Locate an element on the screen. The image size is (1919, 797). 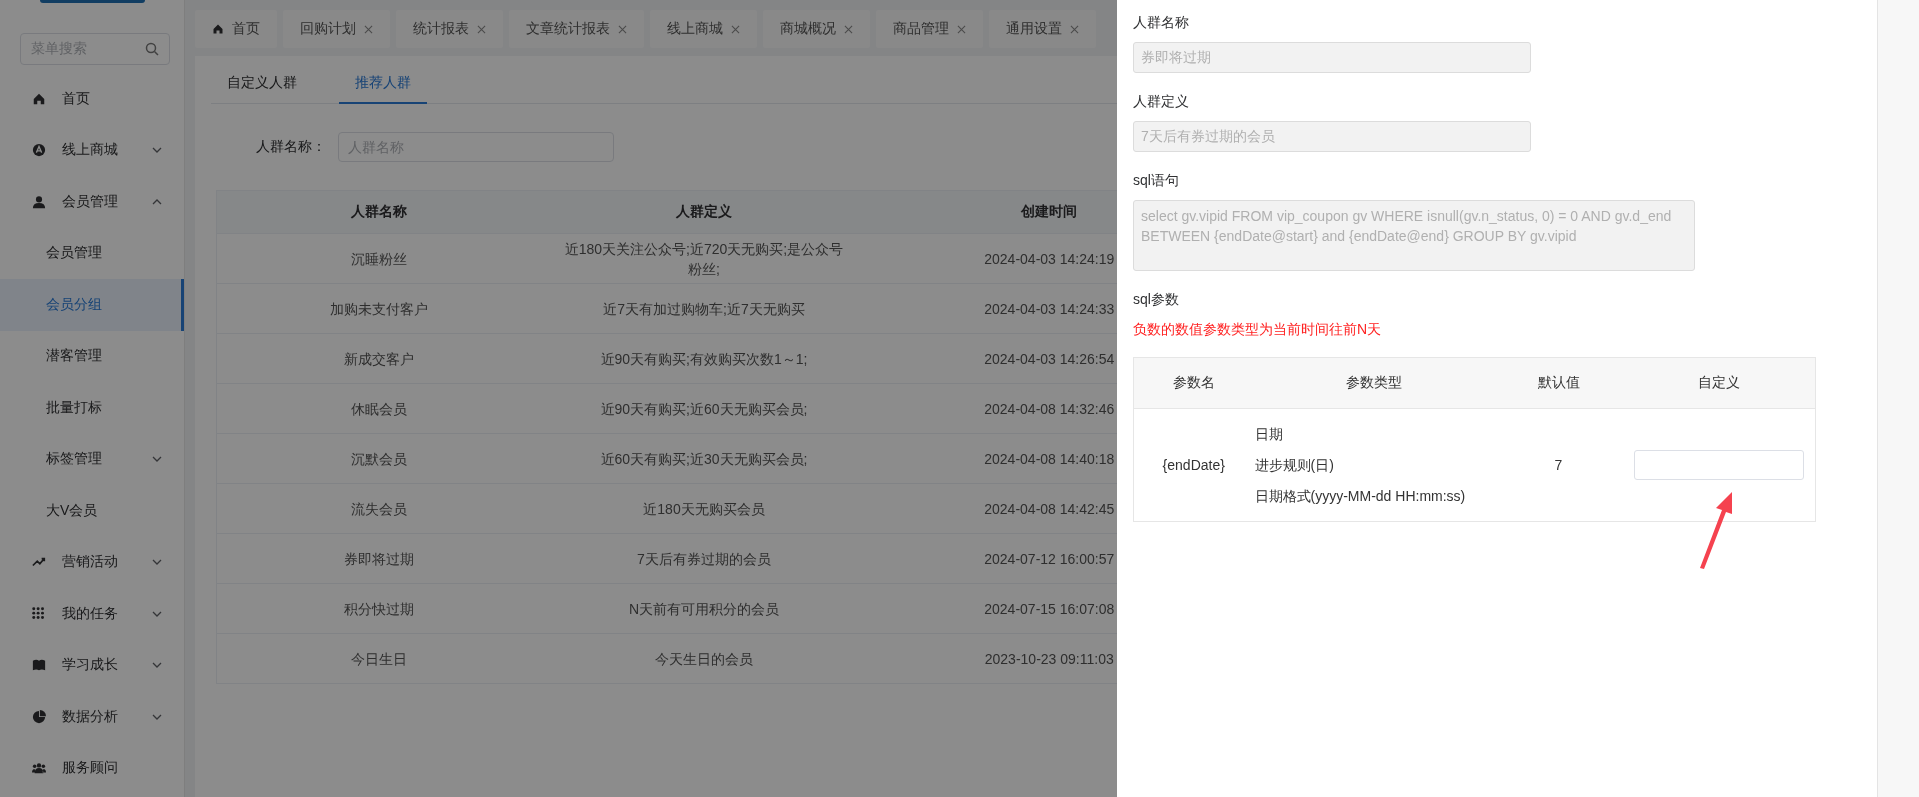
page-tab: 商城概况 is located at coordinates (816, 29).